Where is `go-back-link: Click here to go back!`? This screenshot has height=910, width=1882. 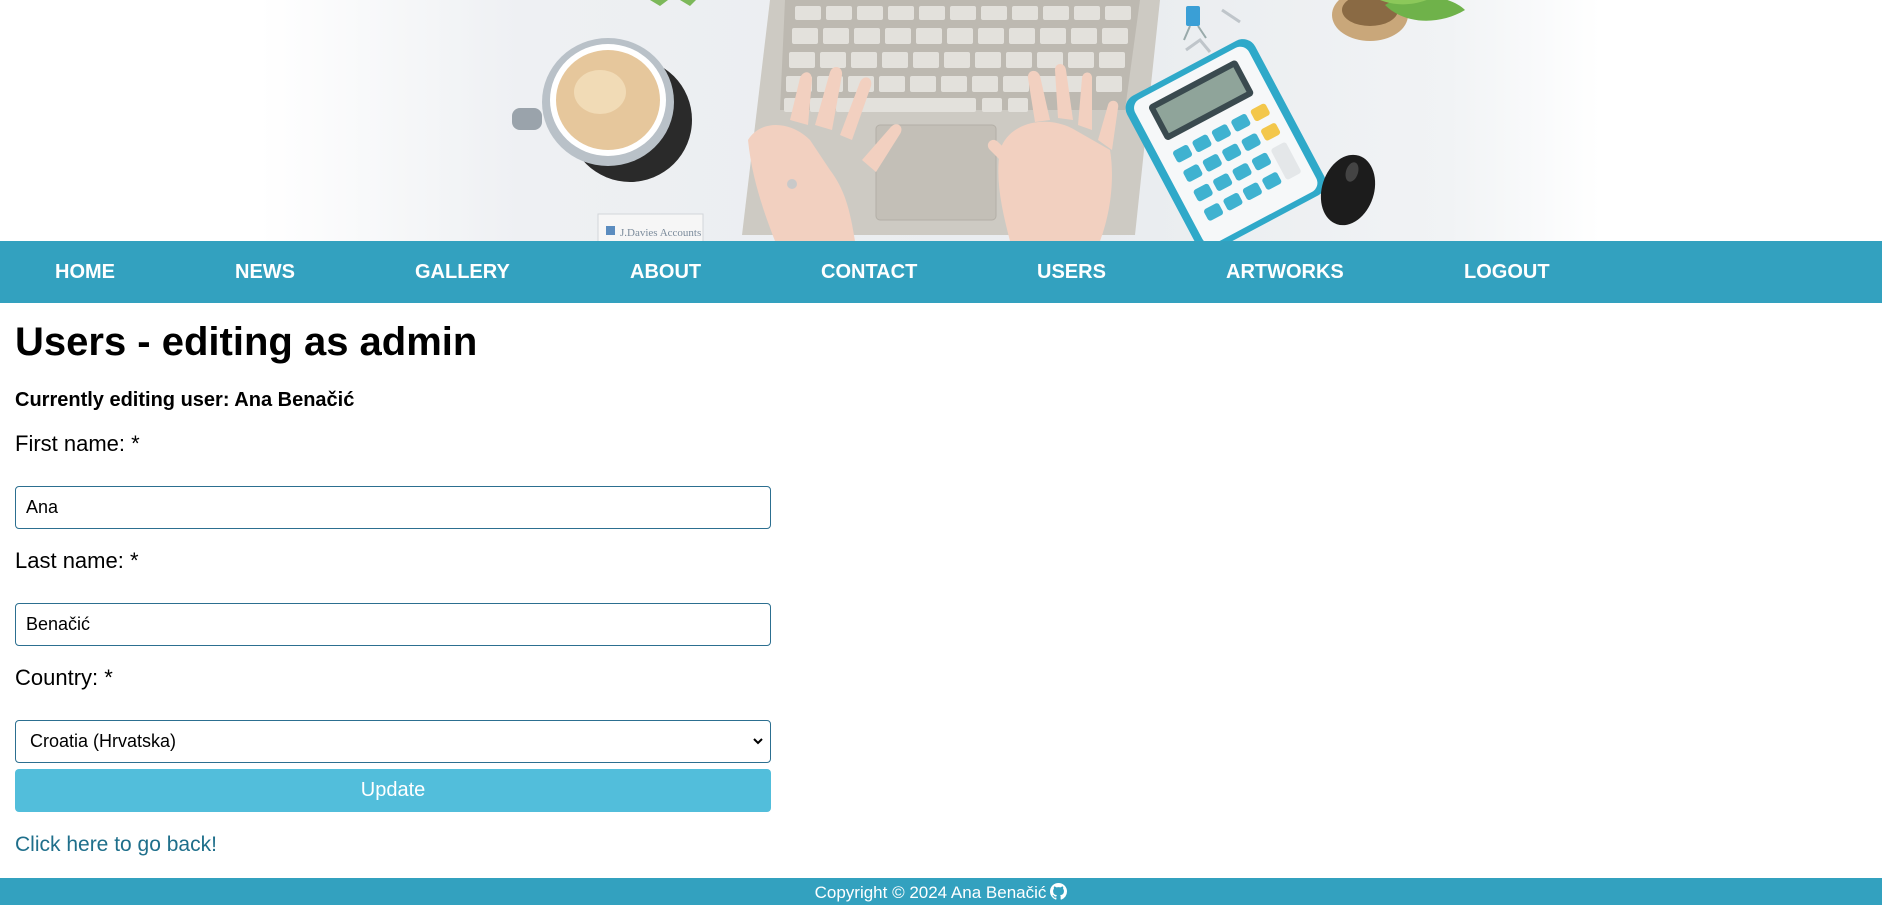
go-back-link: Click here to go back! is located at coordinates (116, 845).